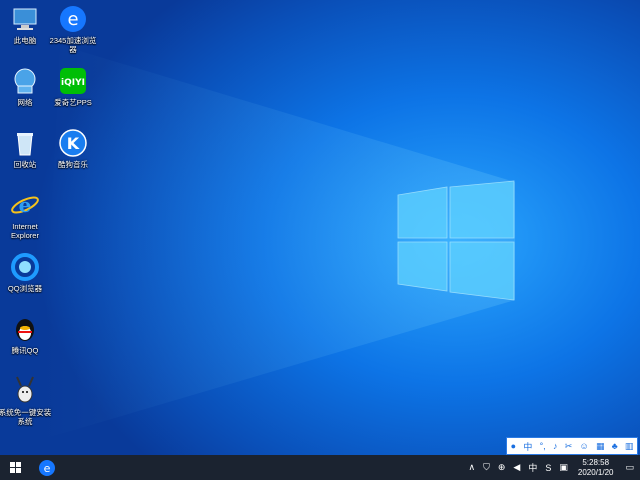 Image resolution: width=640 pixels, height=482 pixels. Describe the element at coordinates (25, 102) in the screenshot. I see `icon-label: 网络` at that location.